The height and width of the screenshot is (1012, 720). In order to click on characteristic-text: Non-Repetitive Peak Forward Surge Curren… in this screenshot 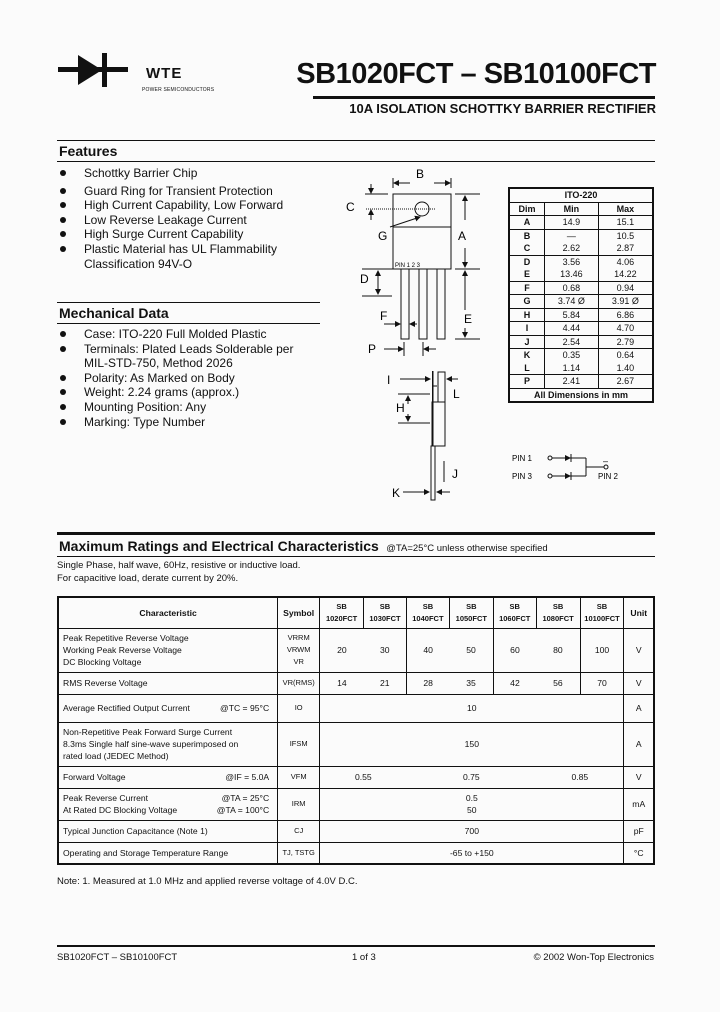, I will do `click(148, 732)`.